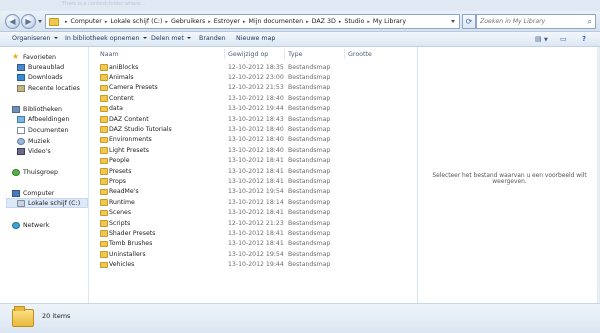 This screenshot has width=600, height=333. What do you see at coordinates (253, 192) in the screenshot?
I see `table-row: ReadMe's 13-10-2012 19:54 Bestandsmap` at bounding box center [253, 192].